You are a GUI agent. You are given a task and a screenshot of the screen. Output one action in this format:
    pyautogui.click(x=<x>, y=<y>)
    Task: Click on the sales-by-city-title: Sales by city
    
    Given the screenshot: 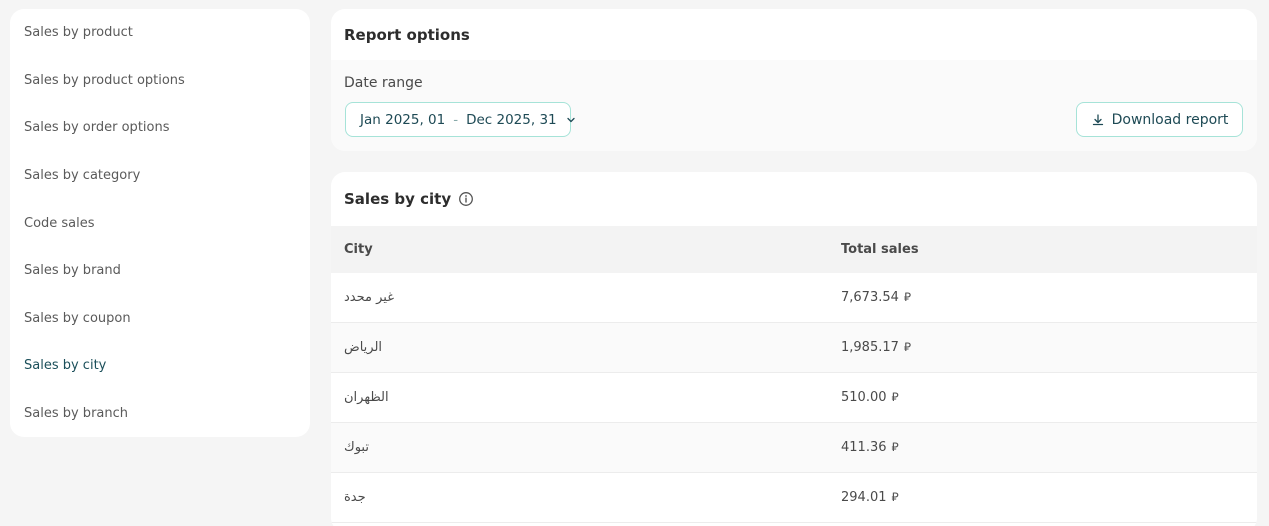 What is the action you would take?
    pyautogui.click(x=398, y=199)
    